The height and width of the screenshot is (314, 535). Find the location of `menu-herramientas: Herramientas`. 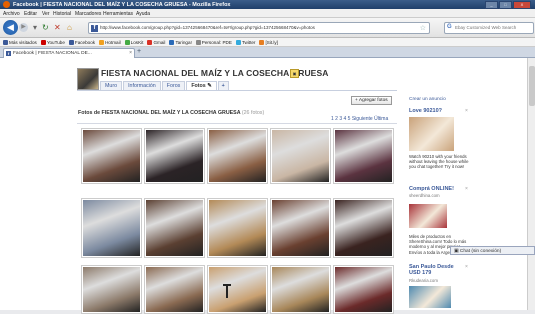

menu-herramientas: Herramientas is located at coordinates (118, 14).